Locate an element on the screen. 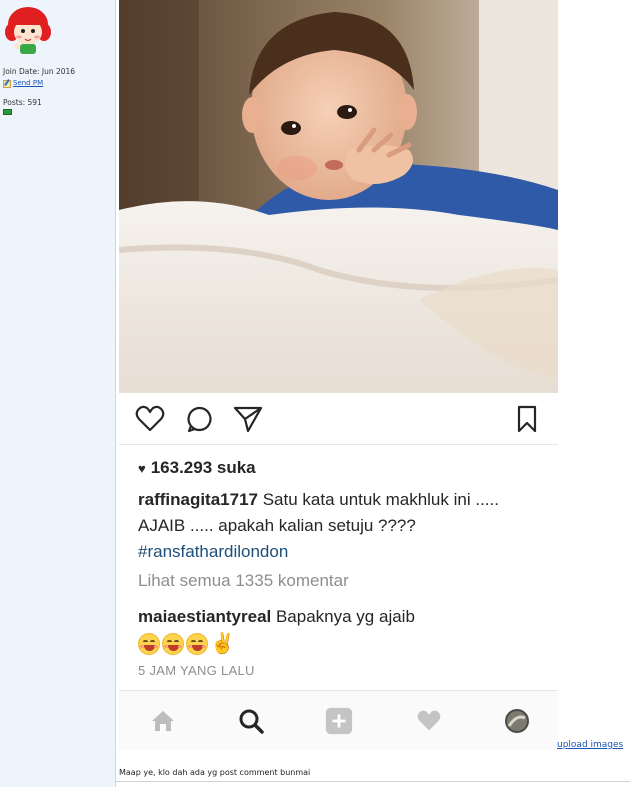 This screenshot has height=787, width=630. home-icon is located at coordinates (163, 721).